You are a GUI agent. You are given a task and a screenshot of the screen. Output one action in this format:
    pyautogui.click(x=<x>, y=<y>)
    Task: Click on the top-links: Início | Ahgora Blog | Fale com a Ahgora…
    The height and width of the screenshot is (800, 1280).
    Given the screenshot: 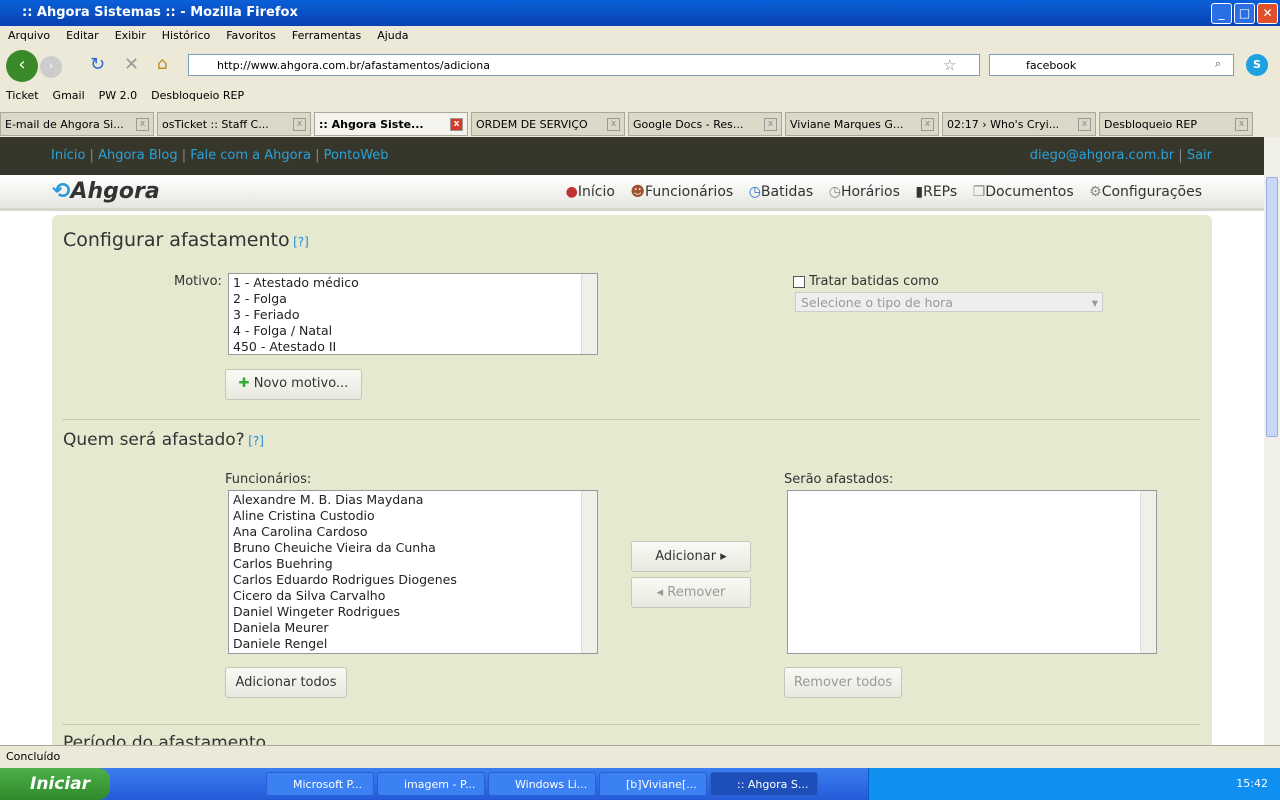 What is the action you would take?
    pyautogui.click(x=632, y=156)
    